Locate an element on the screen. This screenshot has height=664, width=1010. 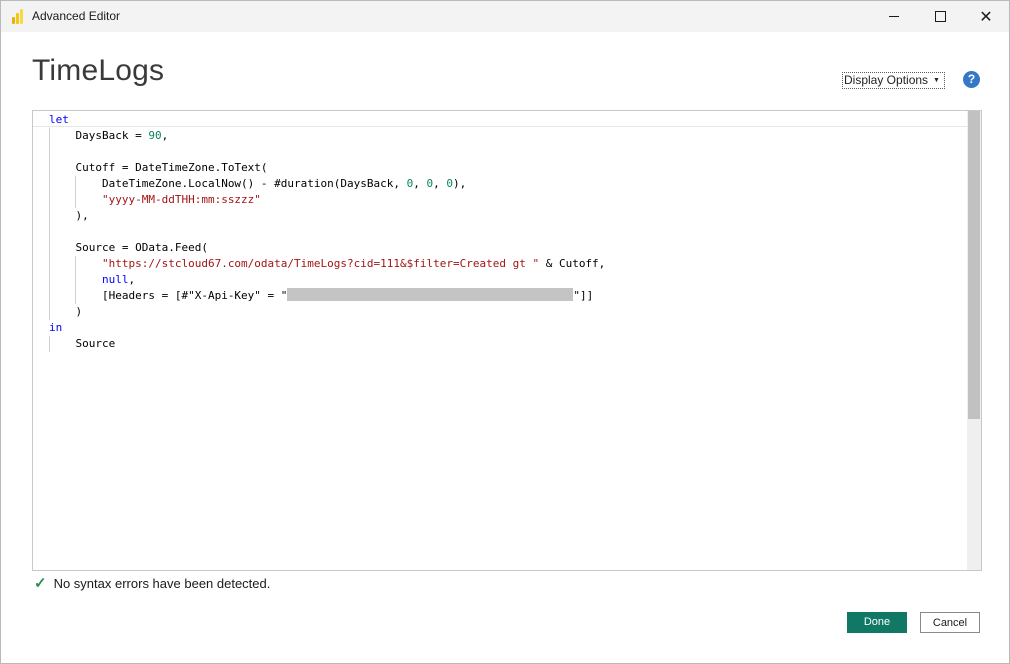
close-button: ✕ is located at coordinates (986, 16).